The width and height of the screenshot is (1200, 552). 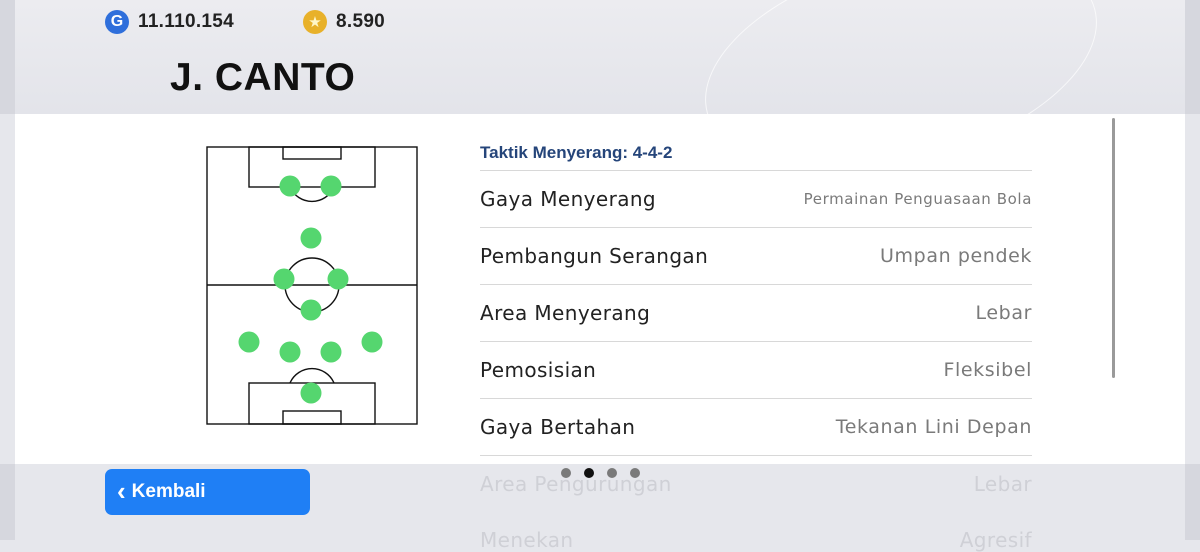 I want to click on star-coin-icon: ★, so click(x=315, y=22).